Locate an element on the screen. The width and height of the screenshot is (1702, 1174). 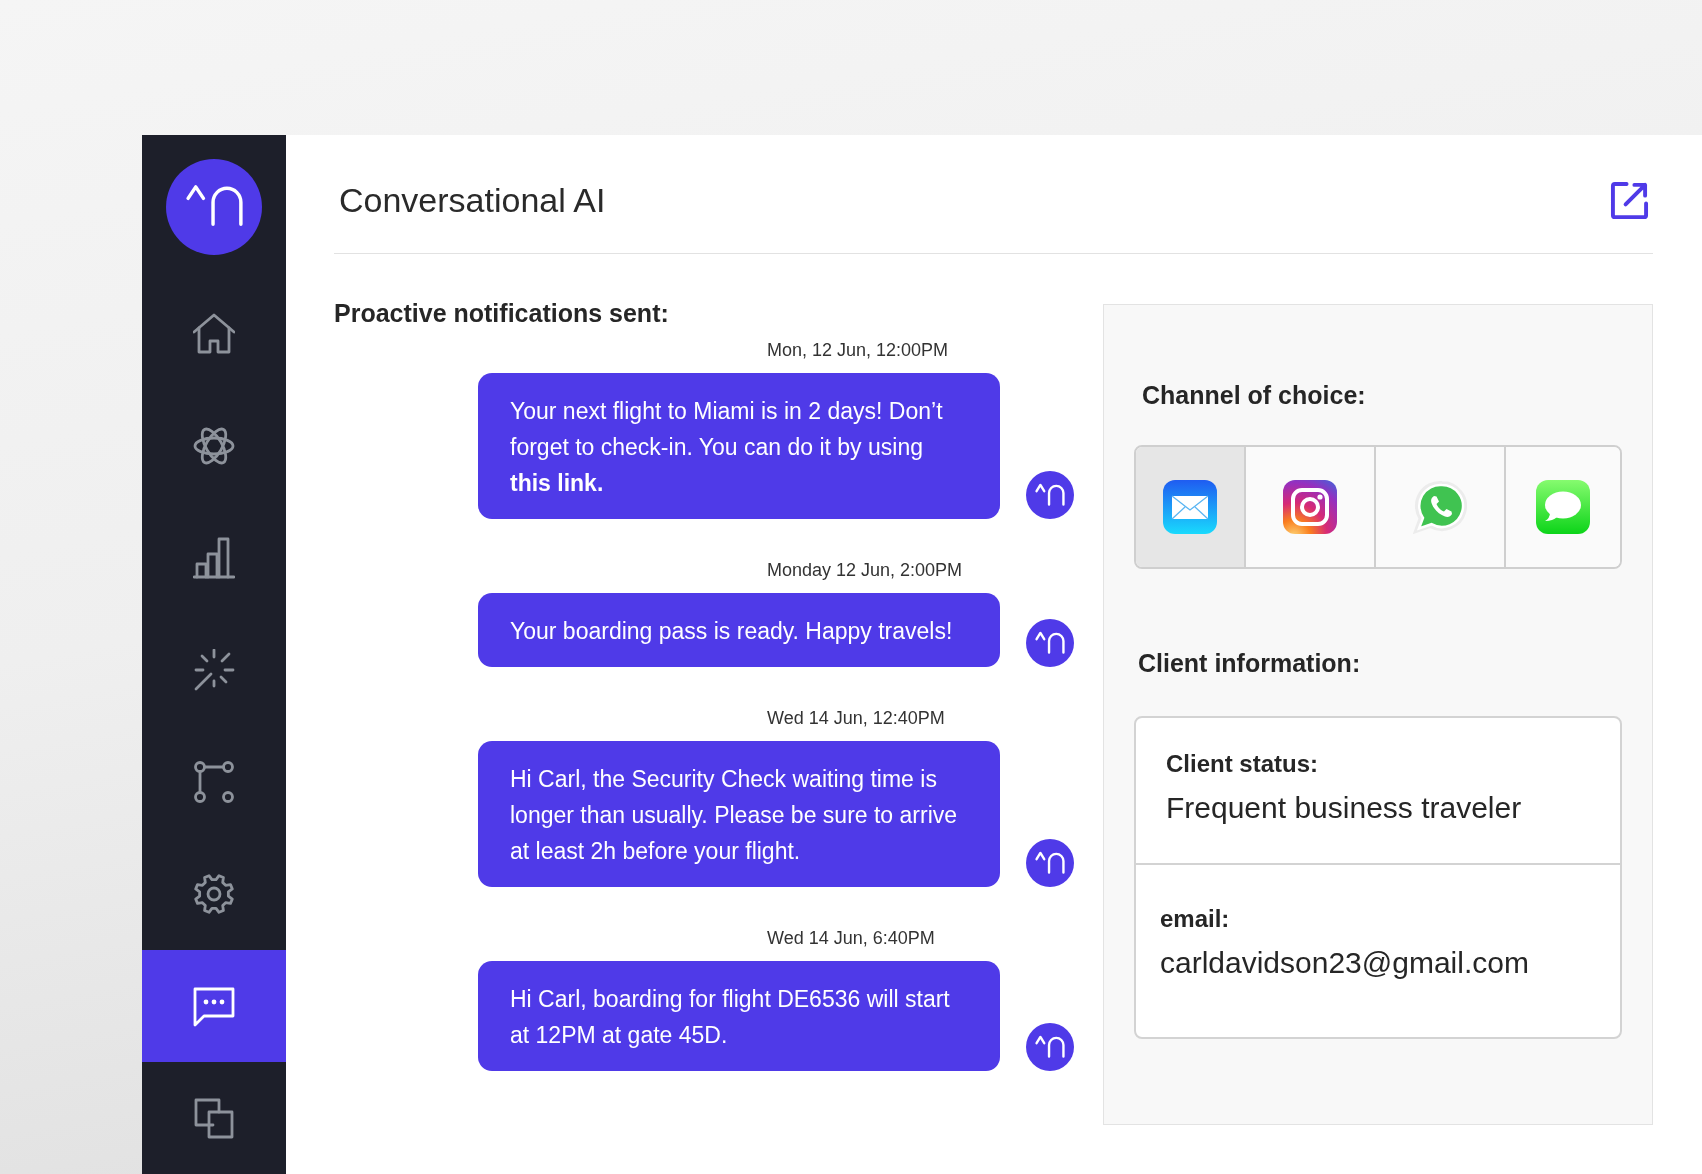
home-icon is located at coordinates (214, 334).